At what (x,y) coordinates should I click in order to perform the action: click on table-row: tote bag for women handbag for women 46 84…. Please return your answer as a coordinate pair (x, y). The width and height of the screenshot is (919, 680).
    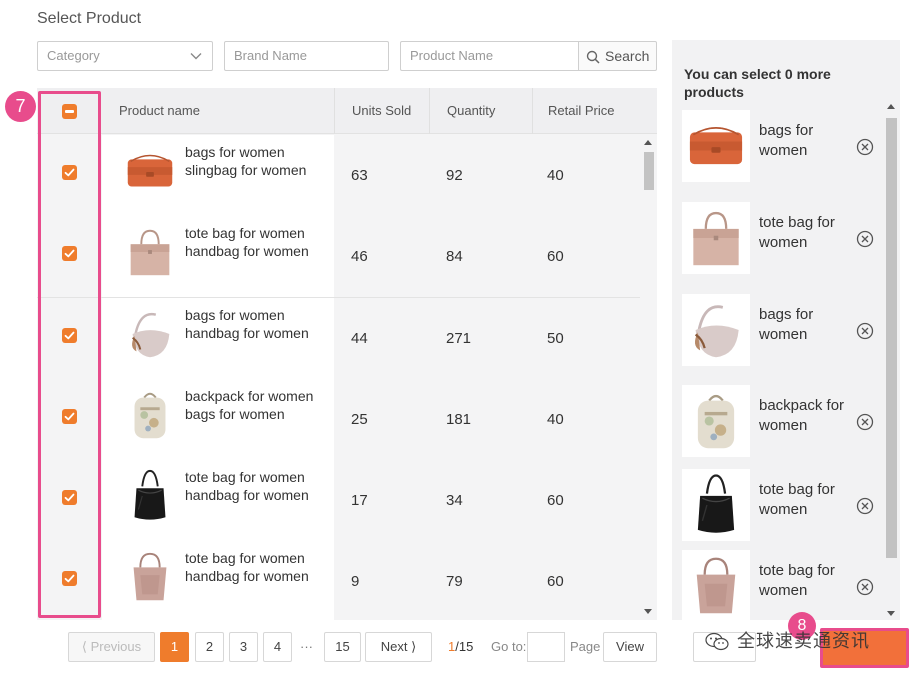
    Looking at the image, I should click on (338, 257).